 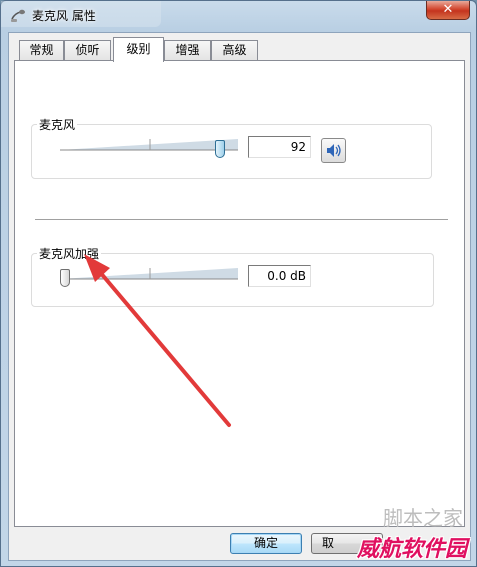 I want to click on tab-general: 常规, so click(x=41, y=50).